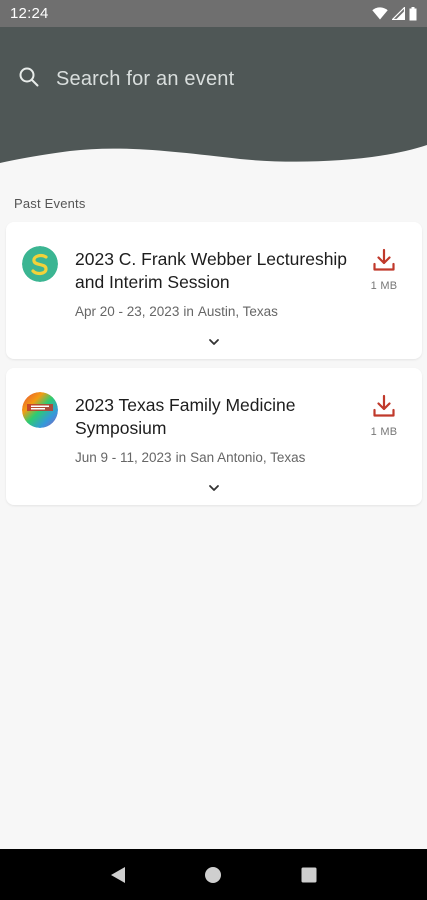 This screenshot has width=427, height=900. I want to click on status-time: 12:24, so click(29, 13).